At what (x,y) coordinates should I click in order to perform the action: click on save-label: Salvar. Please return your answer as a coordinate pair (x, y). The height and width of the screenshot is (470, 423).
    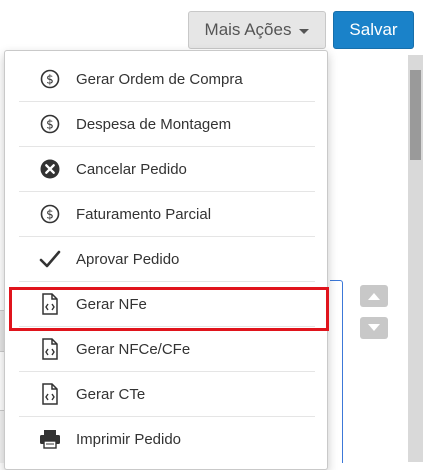
    Looking at the image, I should click on (373, 29).